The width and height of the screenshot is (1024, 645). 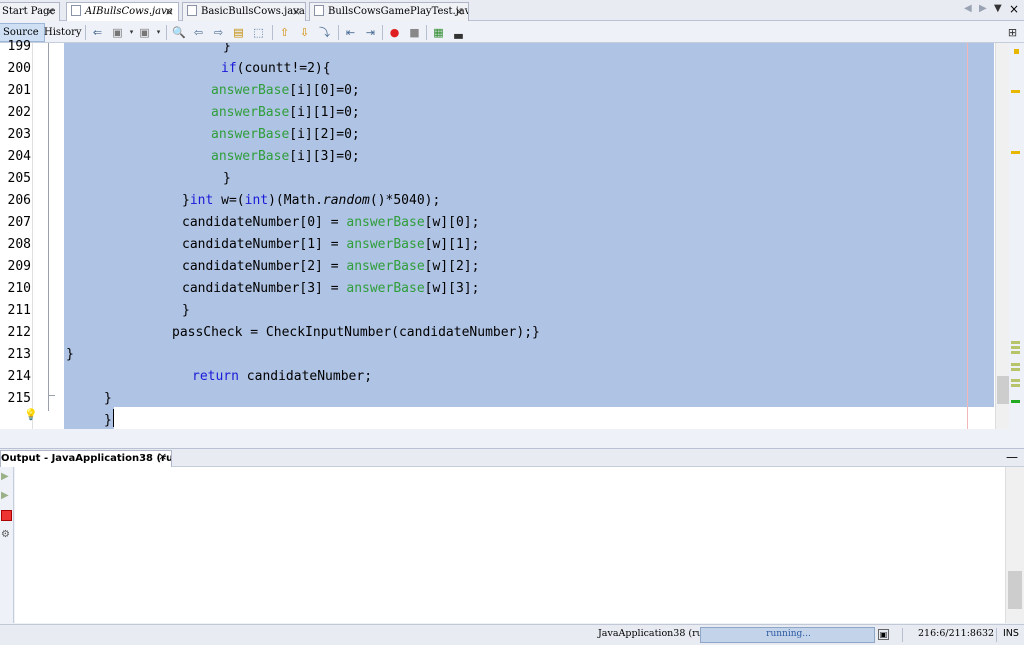 What do you see at coordinates (414, 32) in the screenshot?
I see `stop-macro-icon: ■` at bounding box center [414, 32].